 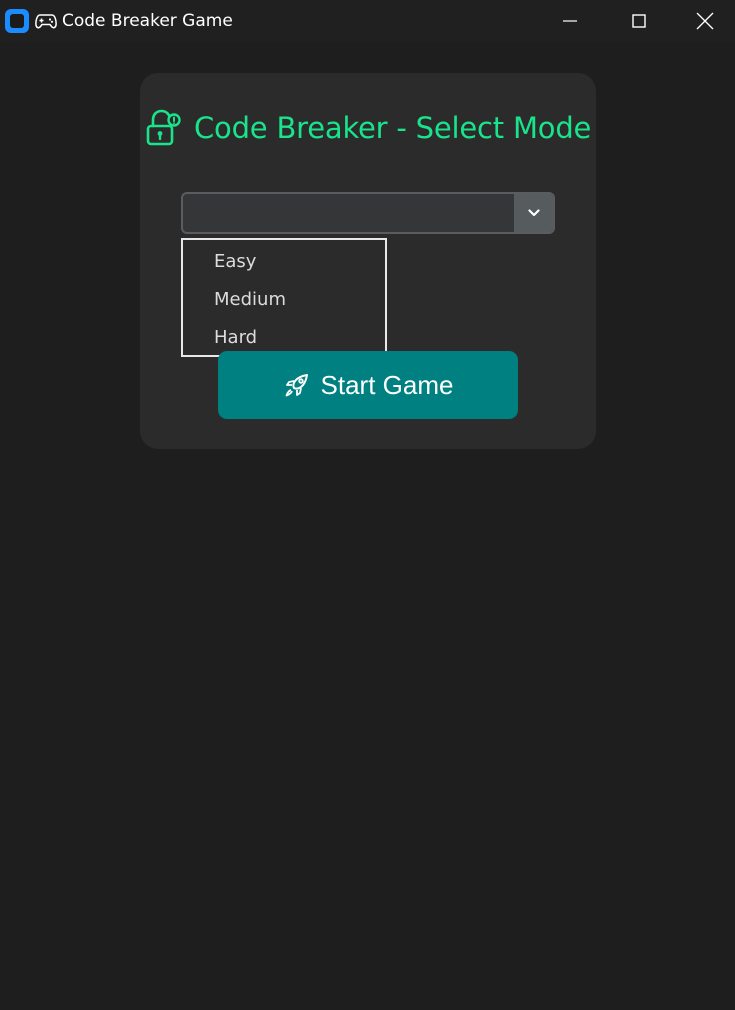 I want to click on mode-option-hard: Hard, so click(x=235, y=337).